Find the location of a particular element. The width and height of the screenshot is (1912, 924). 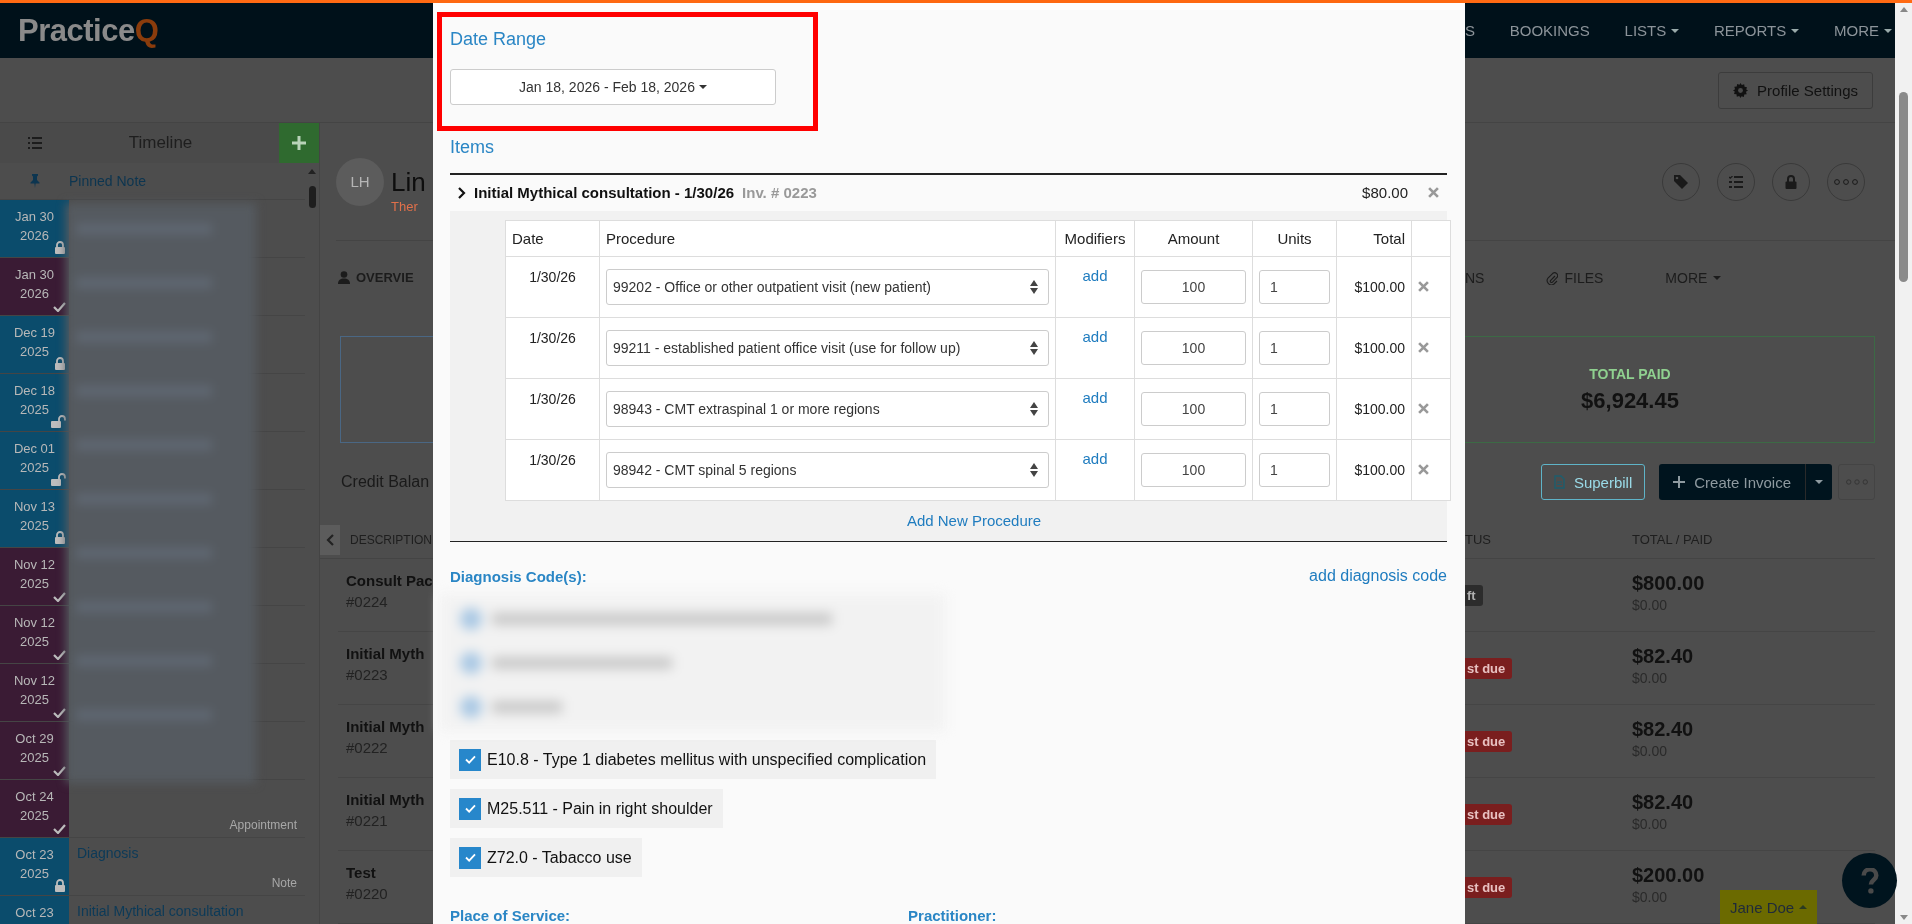

column-header: Total is located at coordinates (1374, 238).